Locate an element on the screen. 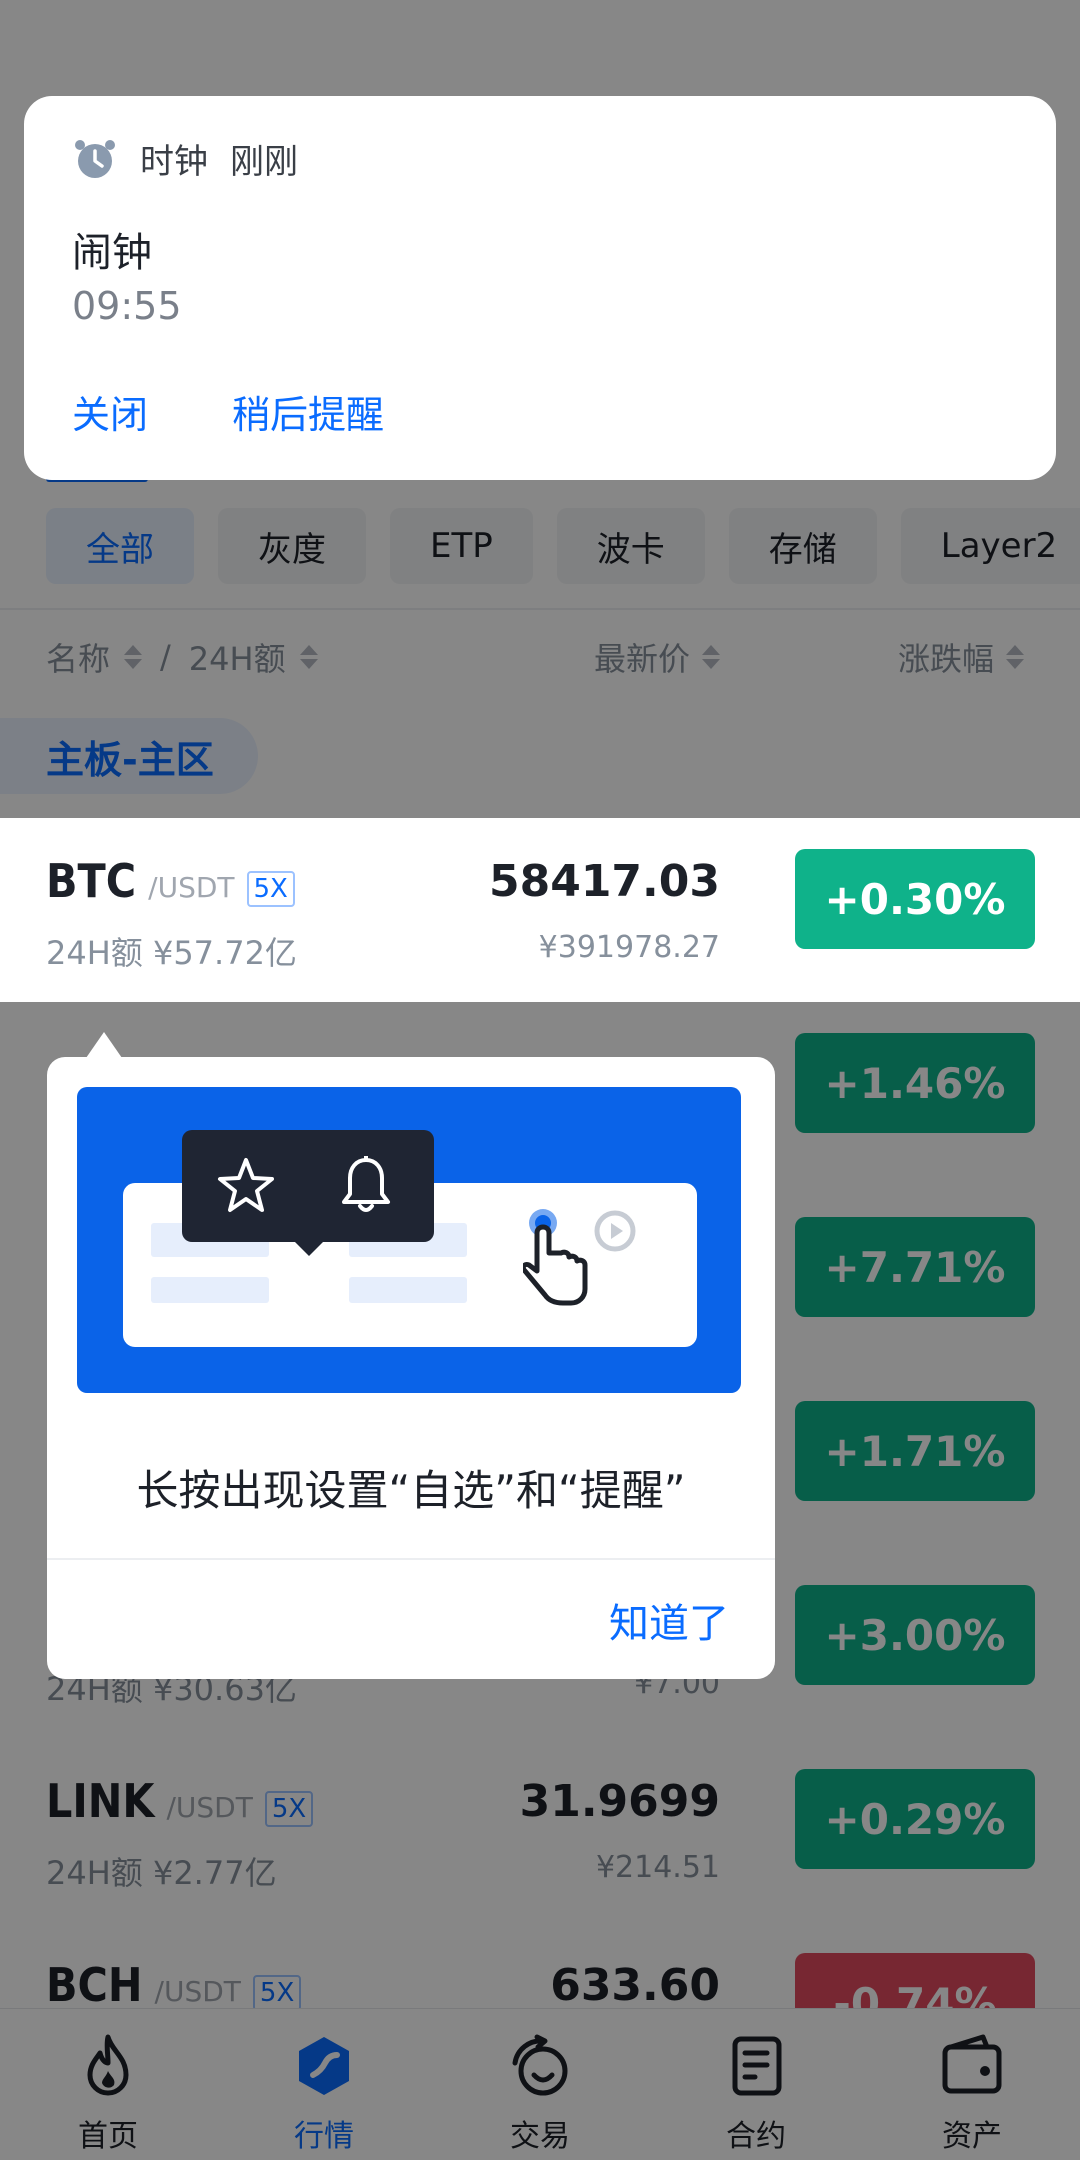 The height and width of the screenshot is (2160, 1080). divider is located at coordinates (411, 1559).